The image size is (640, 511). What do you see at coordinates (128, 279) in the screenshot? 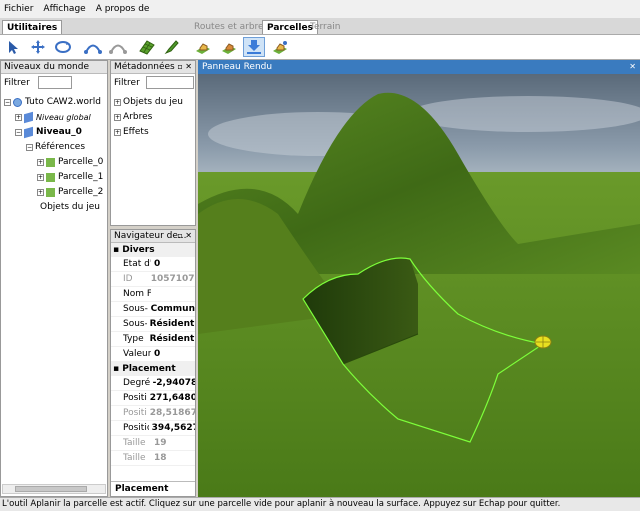
I see `property-key: ID` at bounding box center [128, 279].